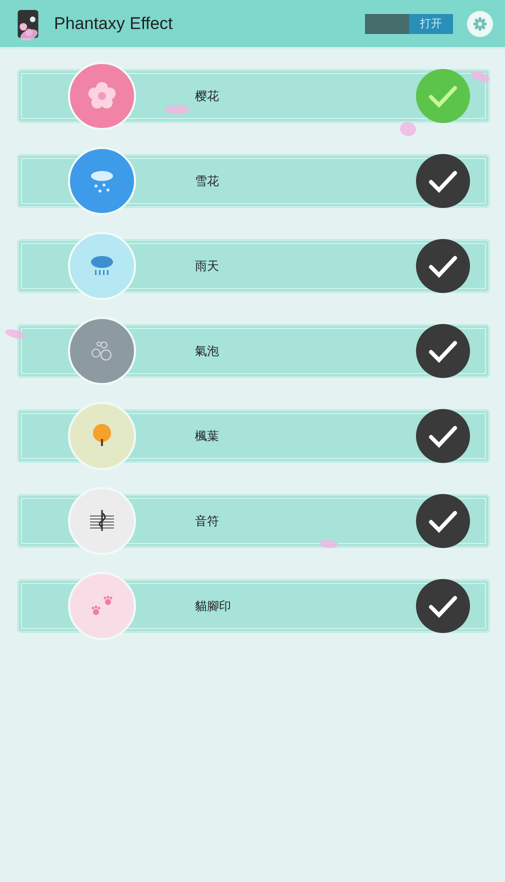 Image resolution: width=505 pixels, height=882 pixels. Describe the element at coordinates (207, 96) in the screenshot. I see `effect-label: 樱花` at that location.